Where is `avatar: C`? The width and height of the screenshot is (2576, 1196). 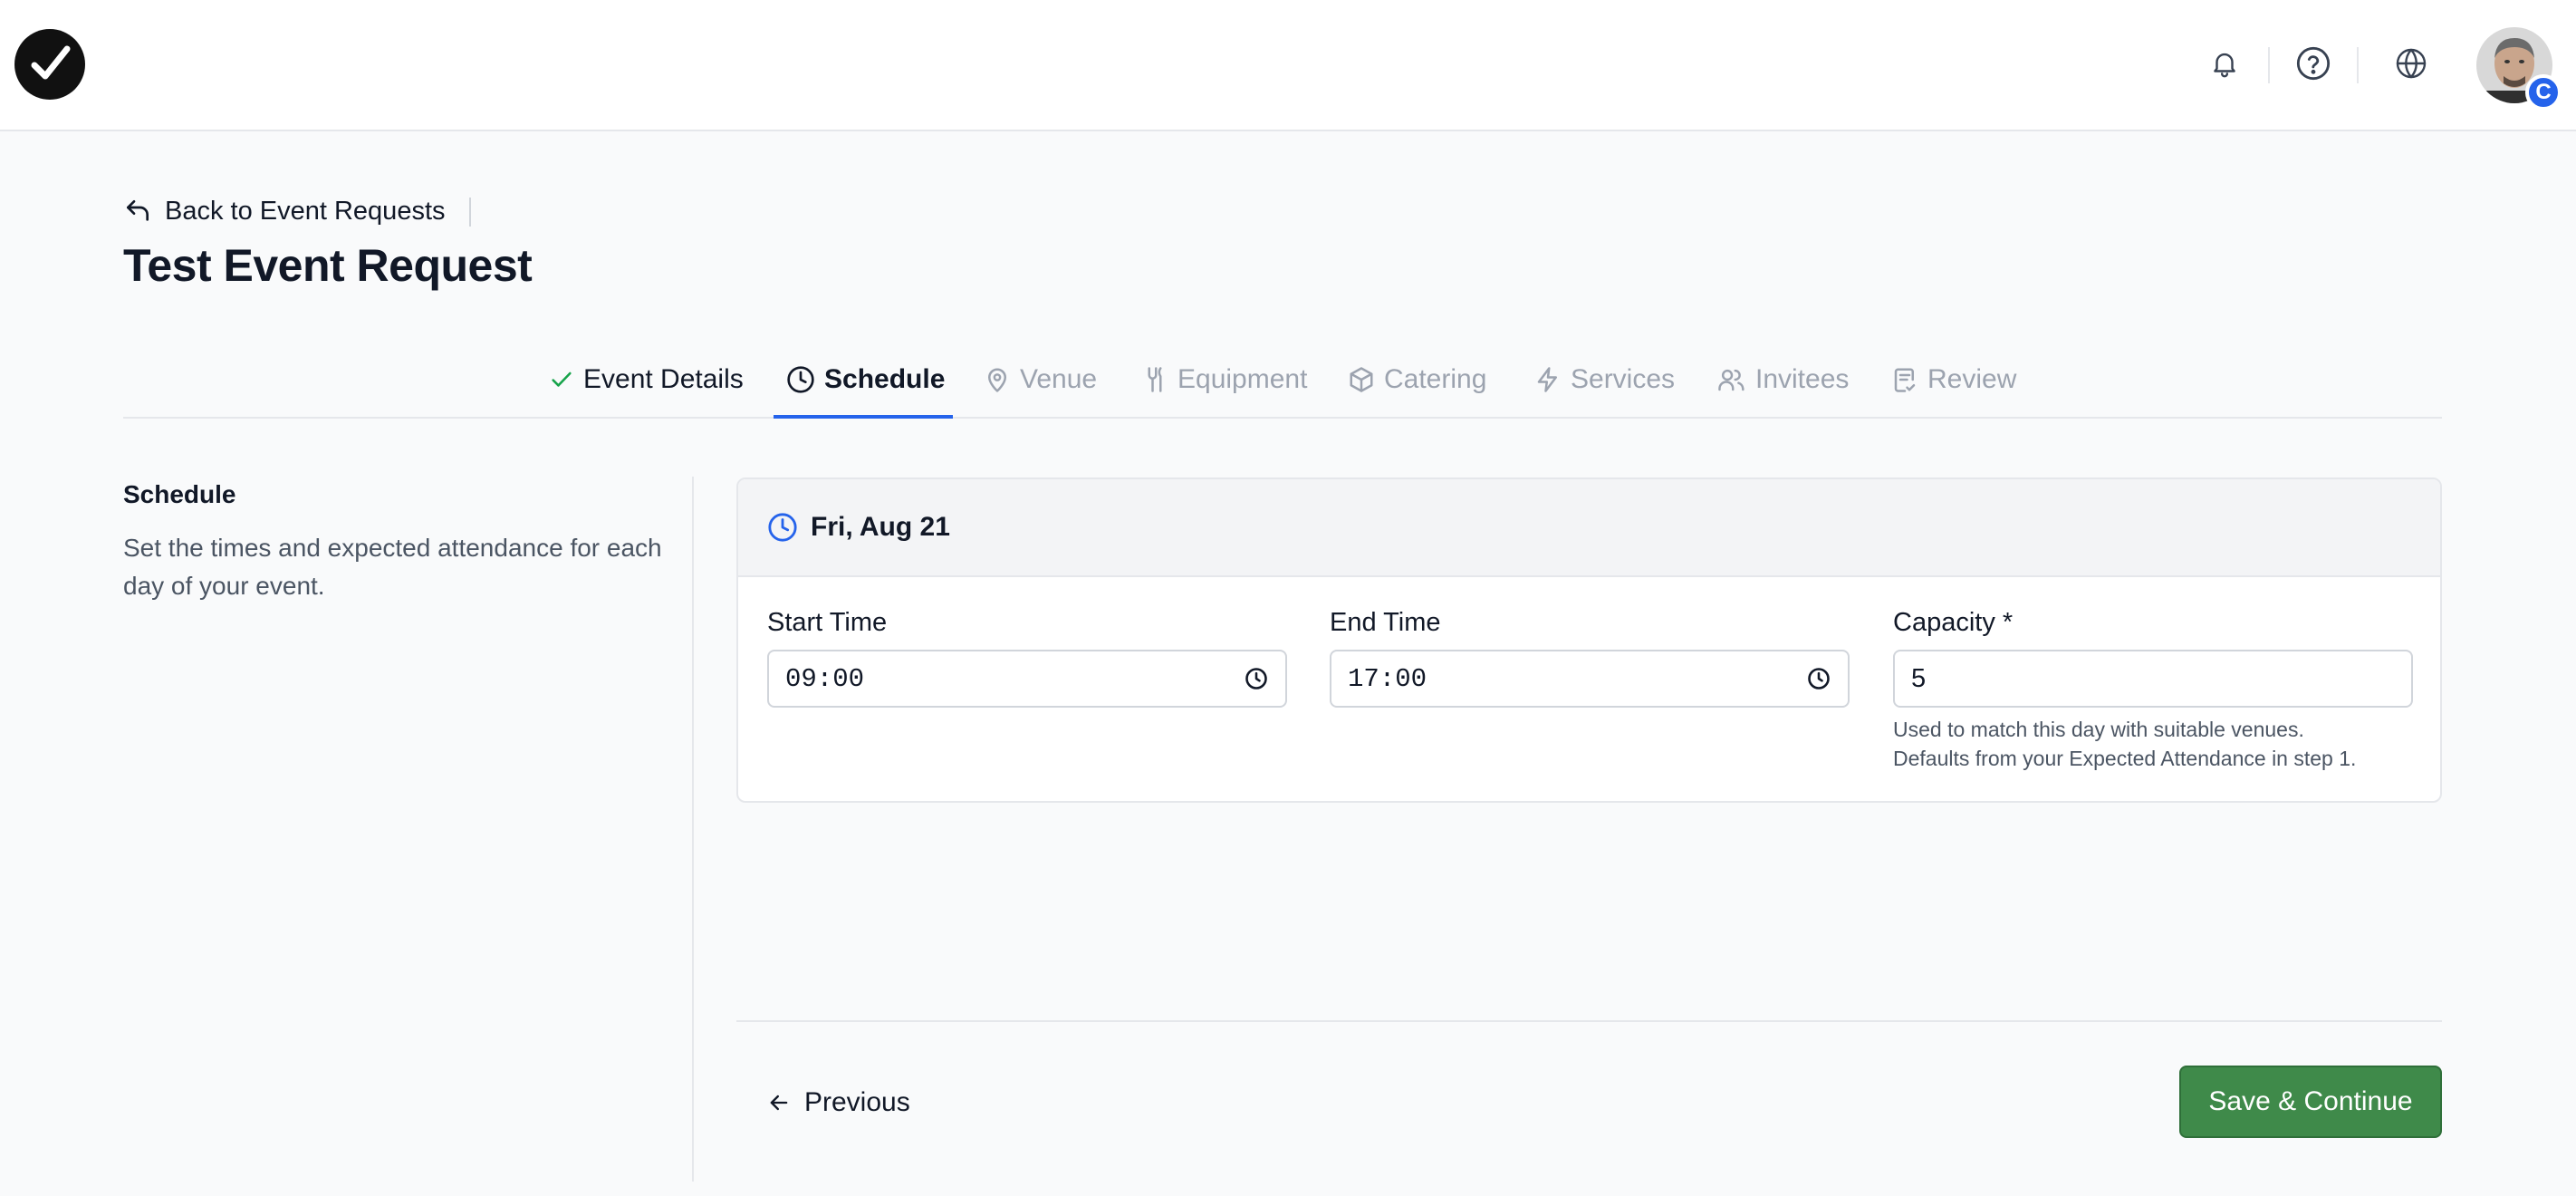 avatar: C is located at coordinates (2519, 69).